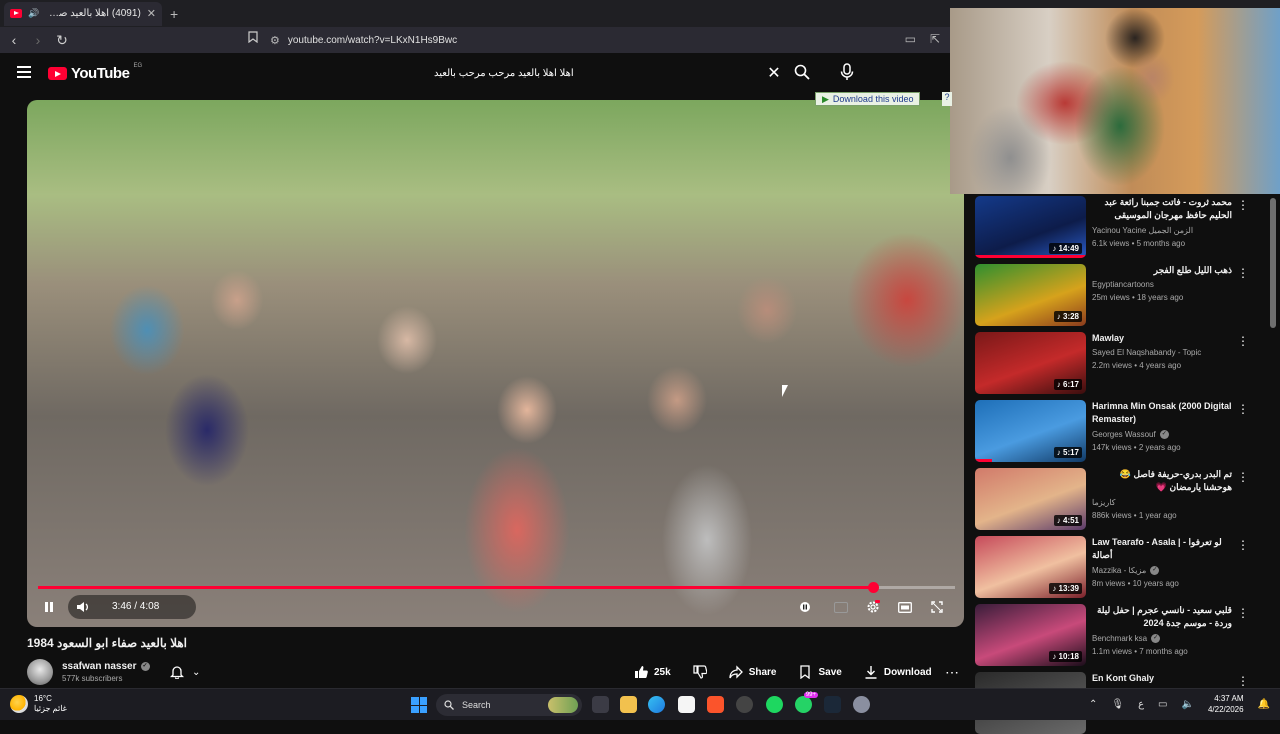 Image resolution: width=1280 pixels, height=734 pixels. I want to click on file-explorer-icon, so click(628, 704).